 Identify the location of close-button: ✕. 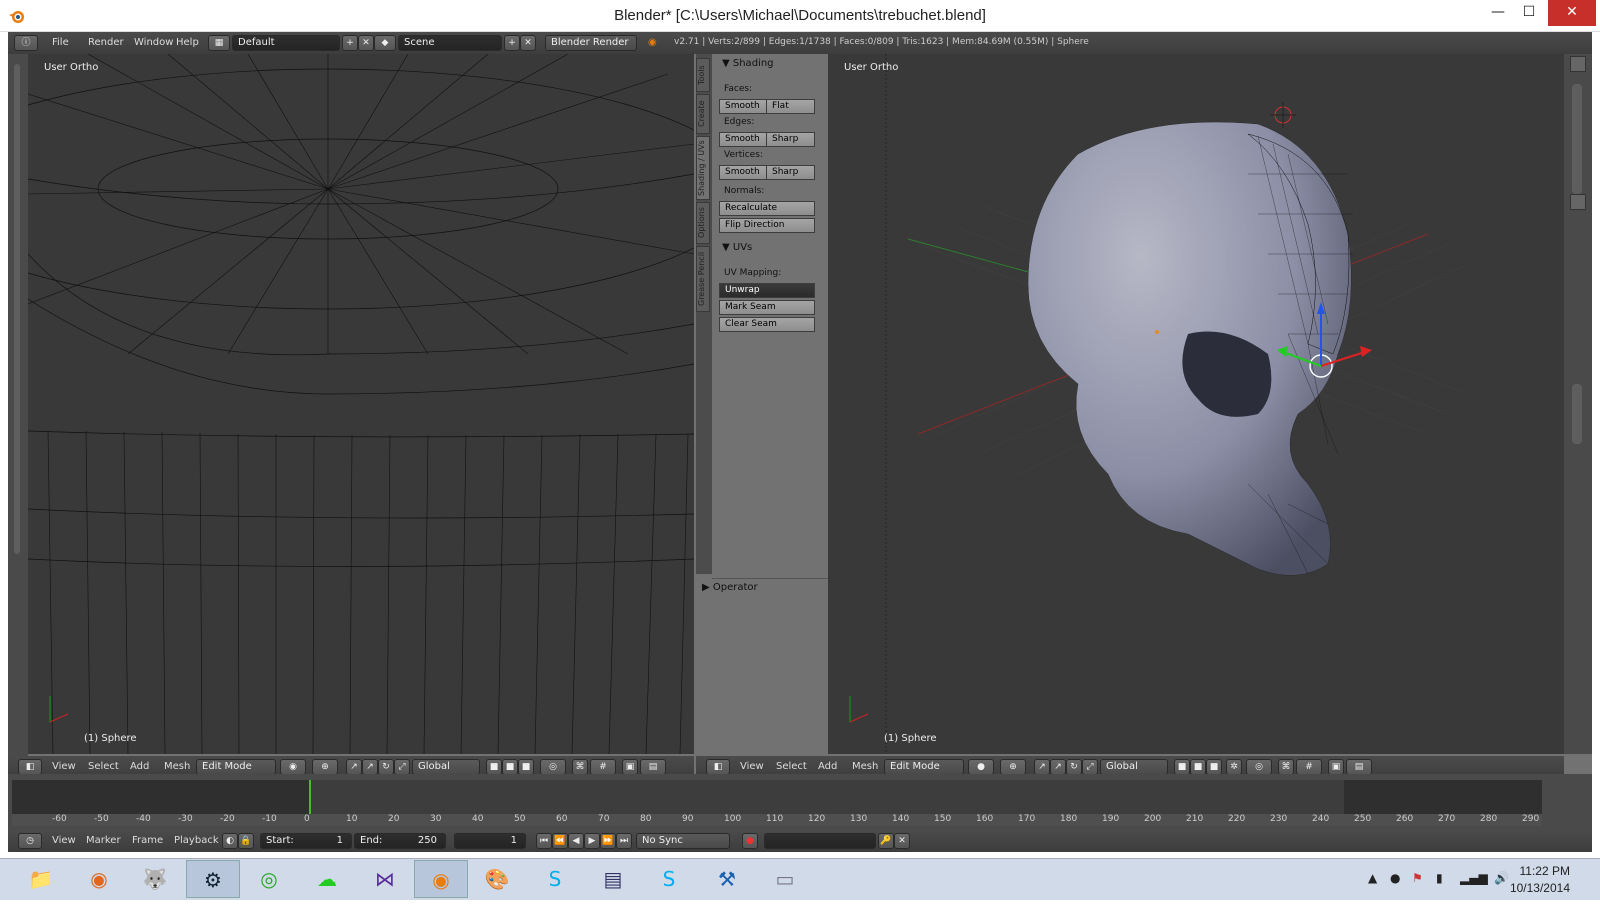
(1572, 13).